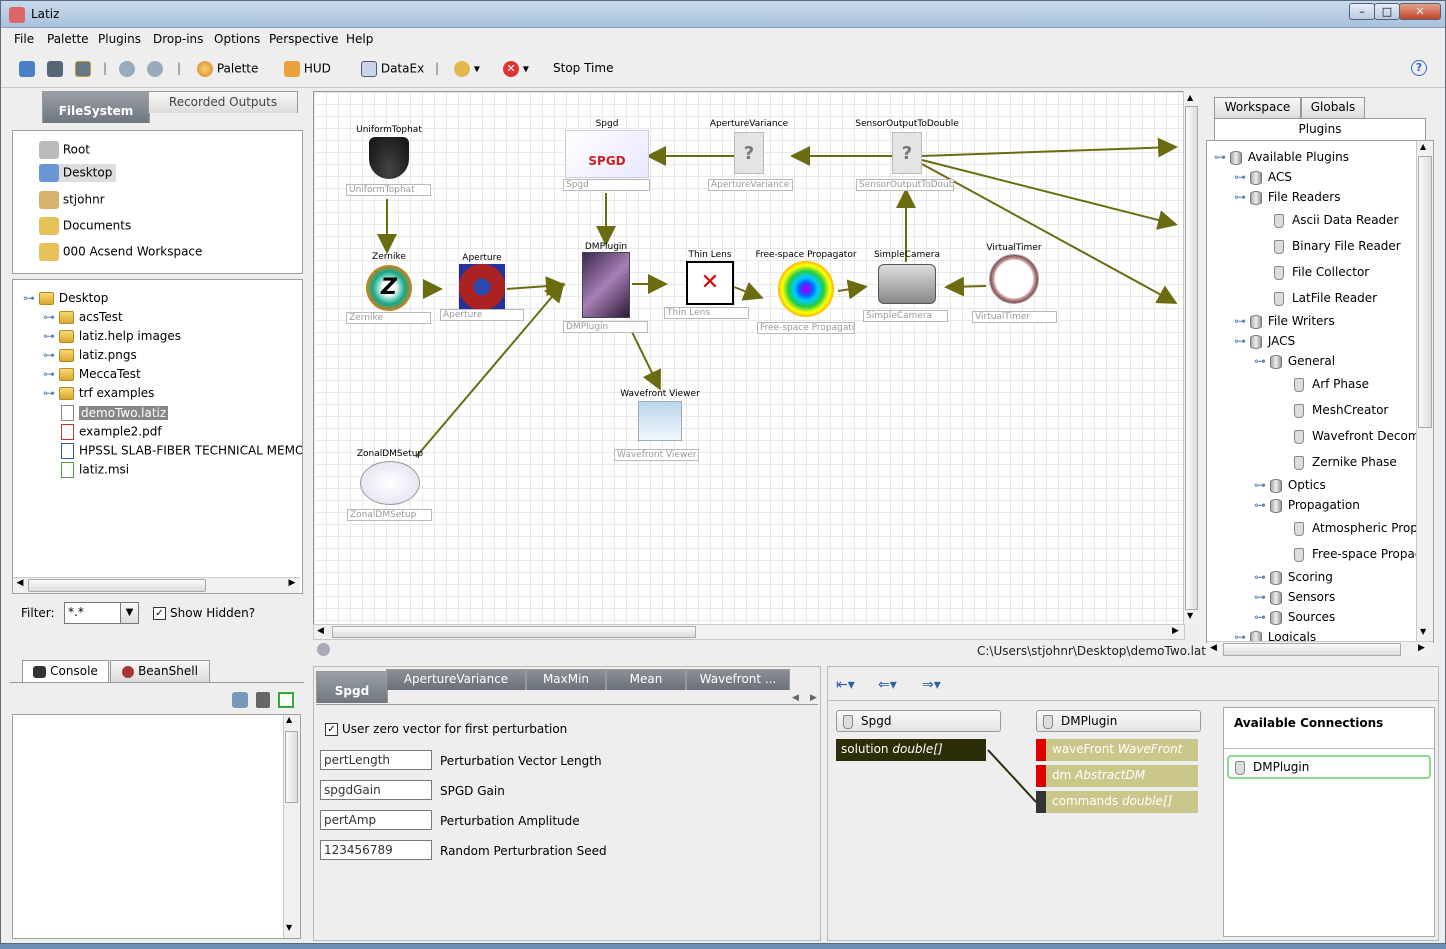  I want to click on tab-mean: Mean, so click(646, 679).